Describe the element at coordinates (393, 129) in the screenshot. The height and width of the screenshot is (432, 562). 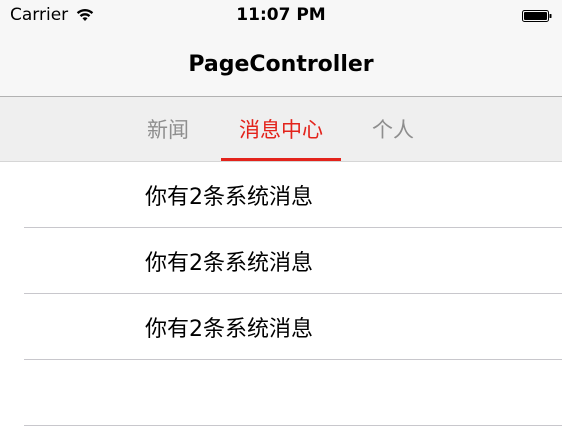
I see `tab-personal: 个人` at that location.